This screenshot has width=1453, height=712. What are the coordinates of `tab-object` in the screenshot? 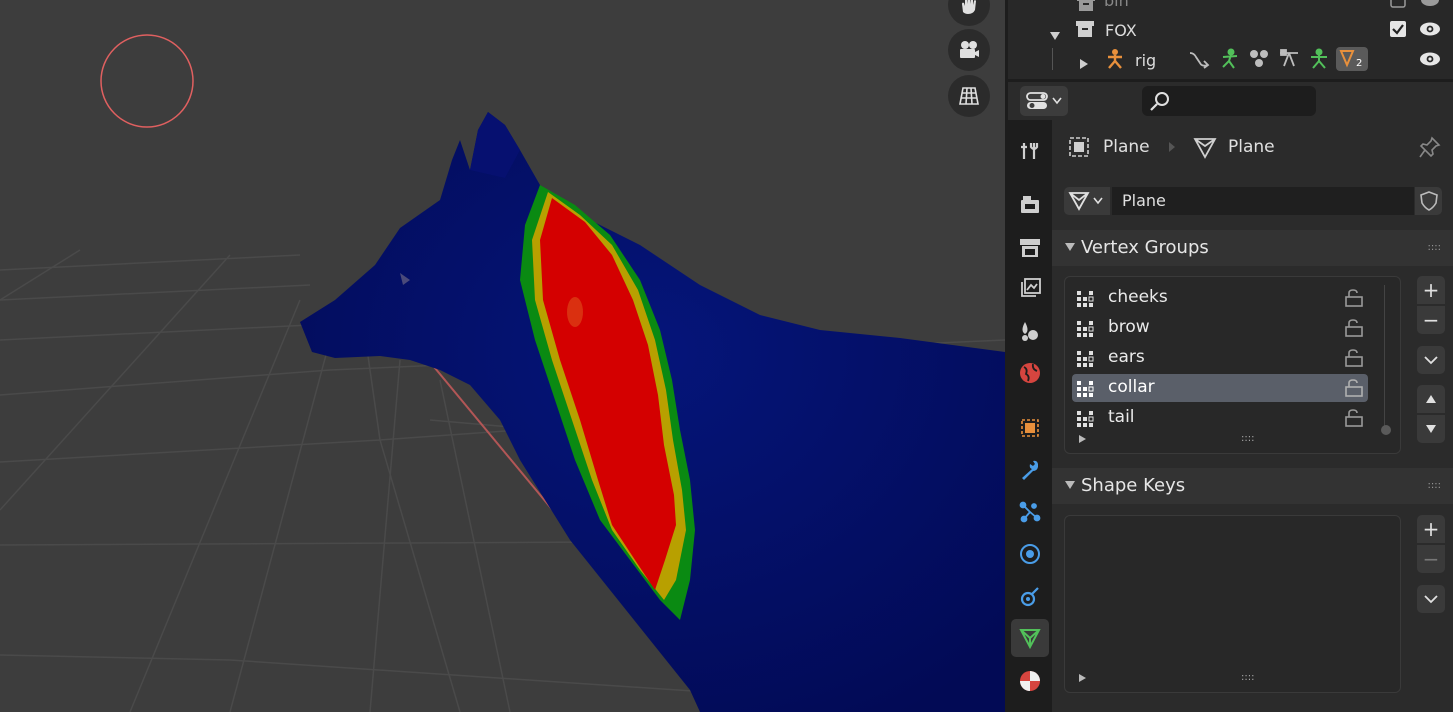 It's located at (1030, 428).